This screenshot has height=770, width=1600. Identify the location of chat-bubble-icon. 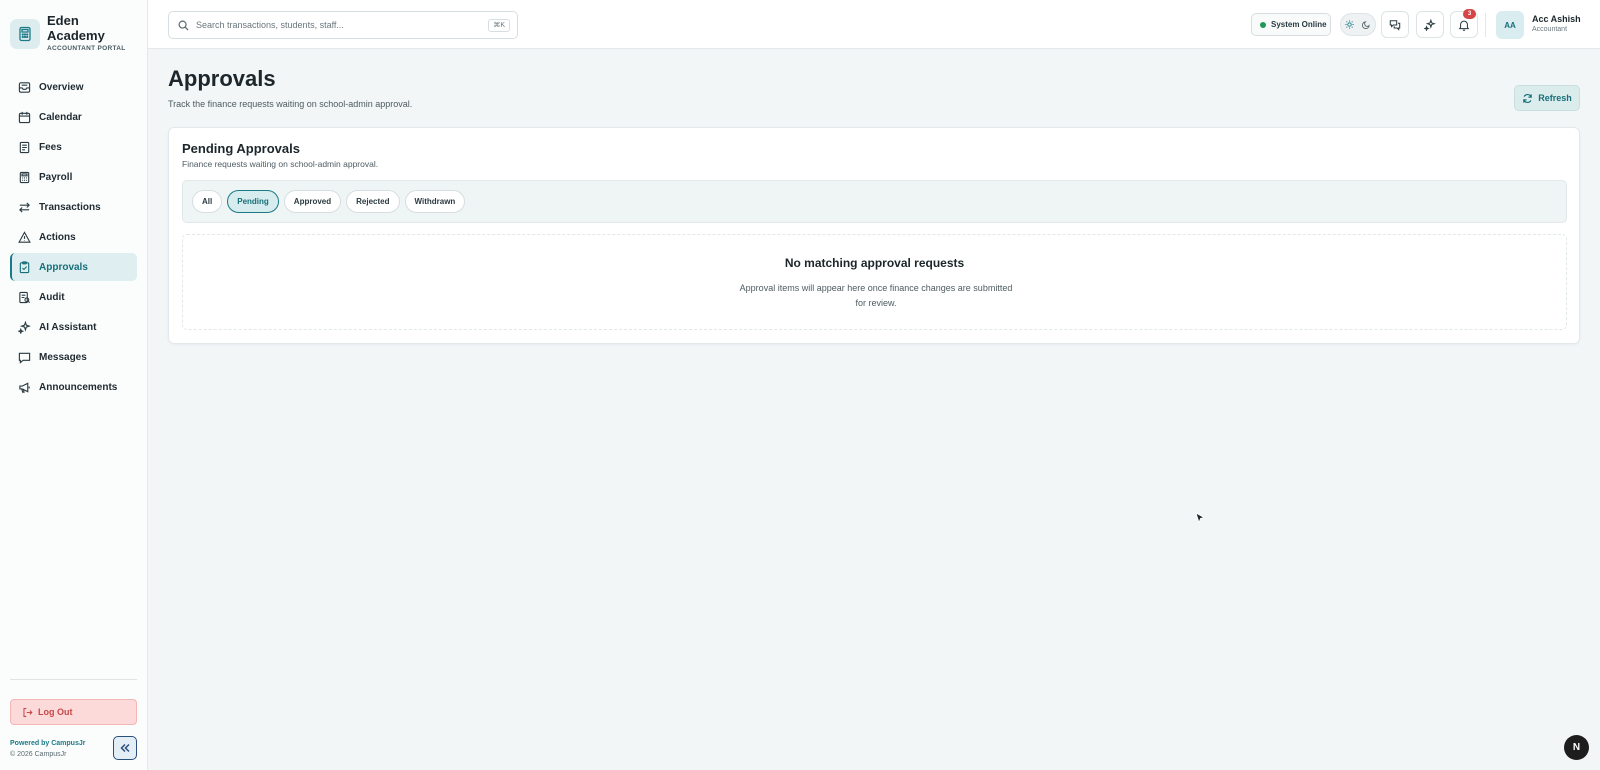
(24, 358).